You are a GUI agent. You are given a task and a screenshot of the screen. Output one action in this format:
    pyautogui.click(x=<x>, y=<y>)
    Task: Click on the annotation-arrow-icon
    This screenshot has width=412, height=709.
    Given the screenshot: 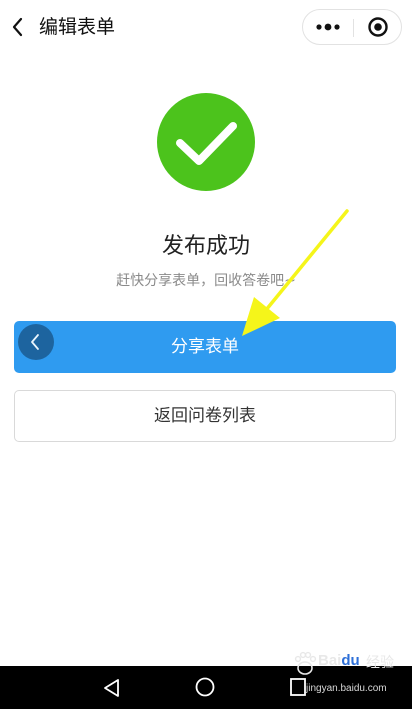 What is the action you would take?
    pyautogui.click(x=295, y=272)
    